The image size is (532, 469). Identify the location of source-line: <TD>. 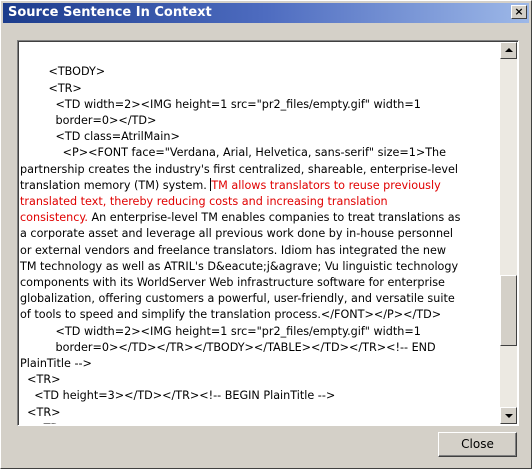
(260, 422).